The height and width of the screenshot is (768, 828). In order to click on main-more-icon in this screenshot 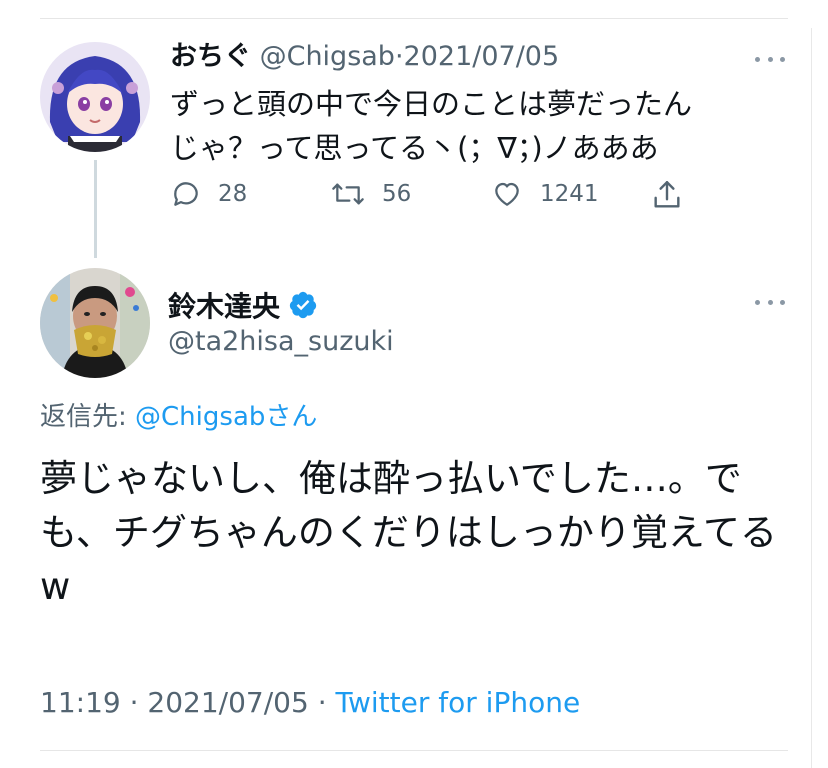, I will do `click(770, 302)`.